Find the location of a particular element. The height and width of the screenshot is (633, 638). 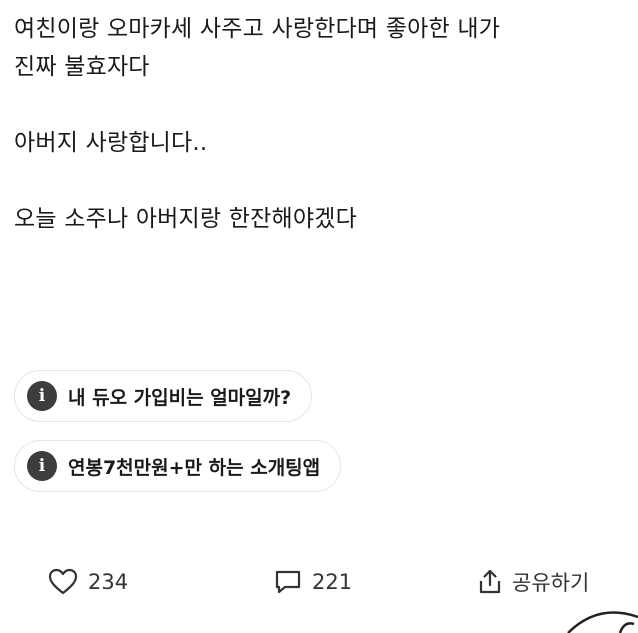

comment-button: 221 is located at coordinates (313, 582).